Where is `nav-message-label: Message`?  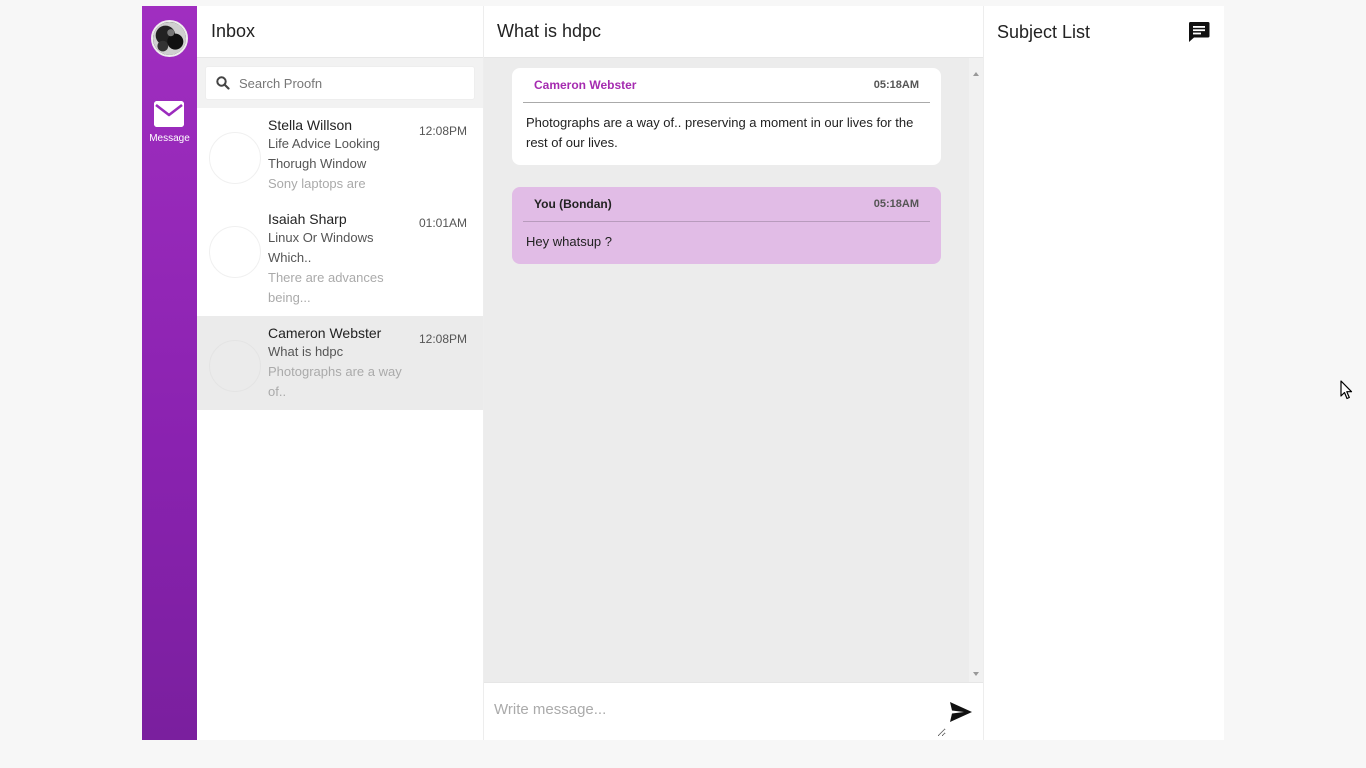 nav-message-label: Message is located at coordinates (169, 138).